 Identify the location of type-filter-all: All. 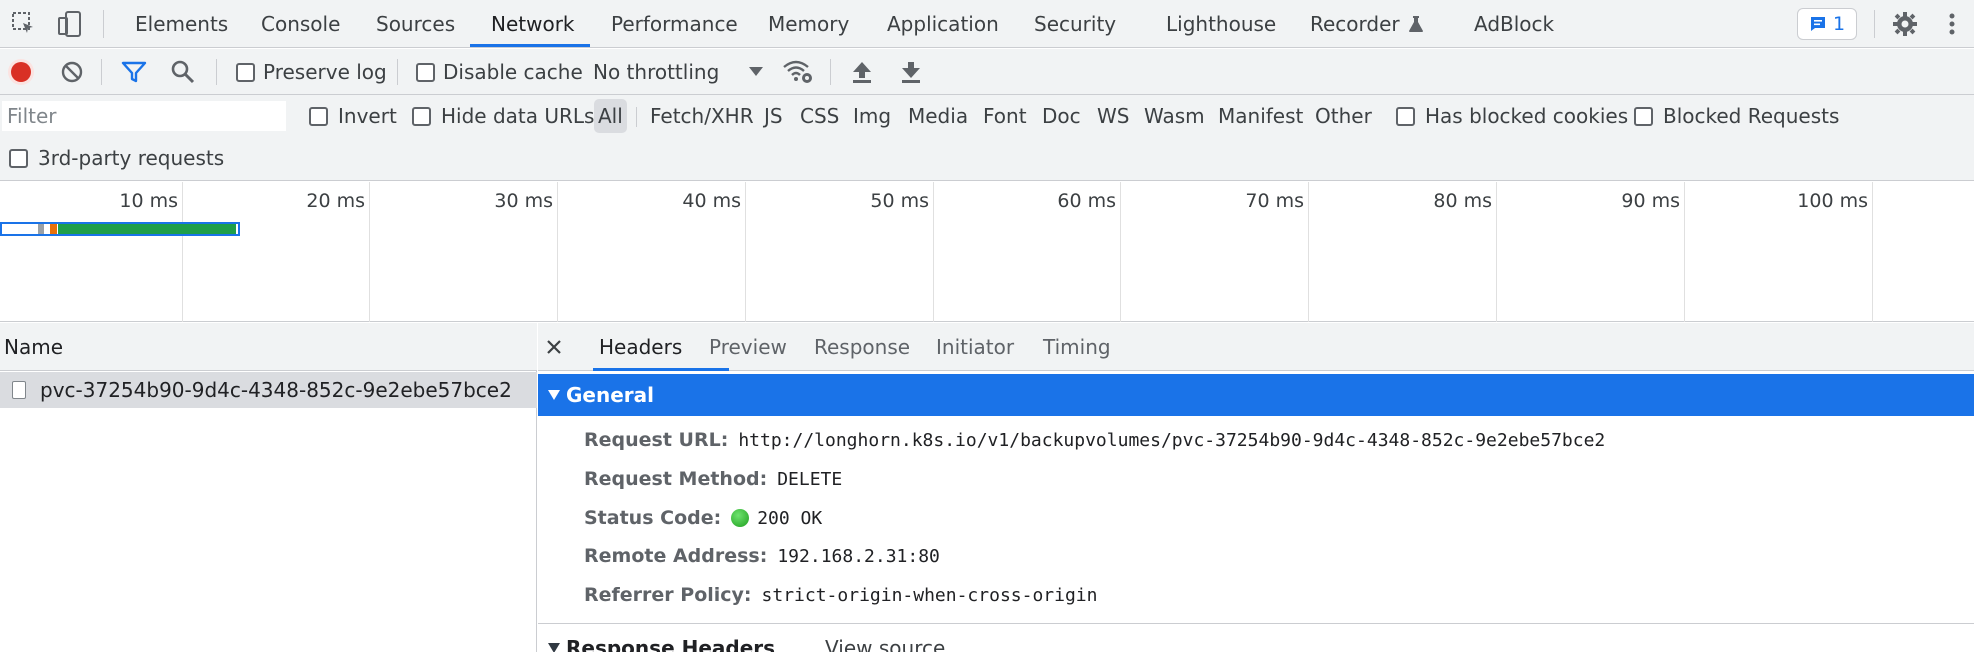
(610, 116).